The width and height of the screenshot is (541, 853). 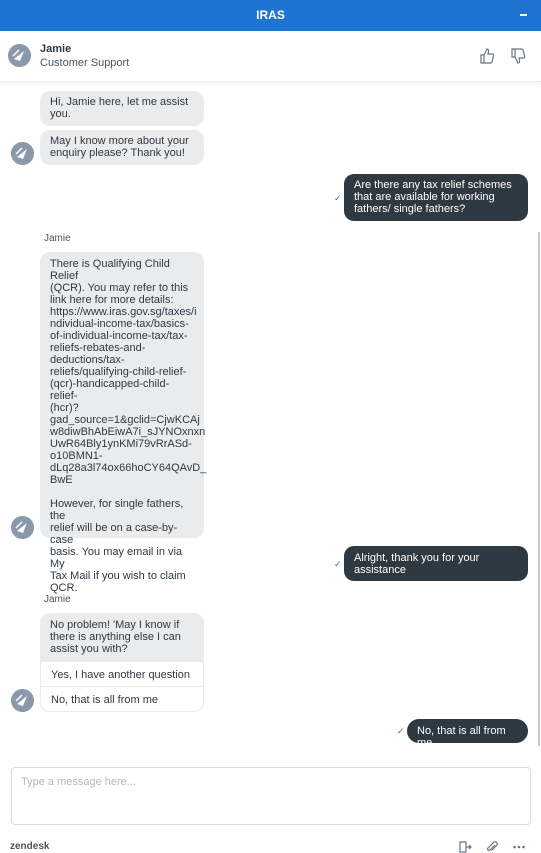 What do you see at coordinates (271, 796) in the screenshot?
I see `message-input` at bounding box center [271, 796].